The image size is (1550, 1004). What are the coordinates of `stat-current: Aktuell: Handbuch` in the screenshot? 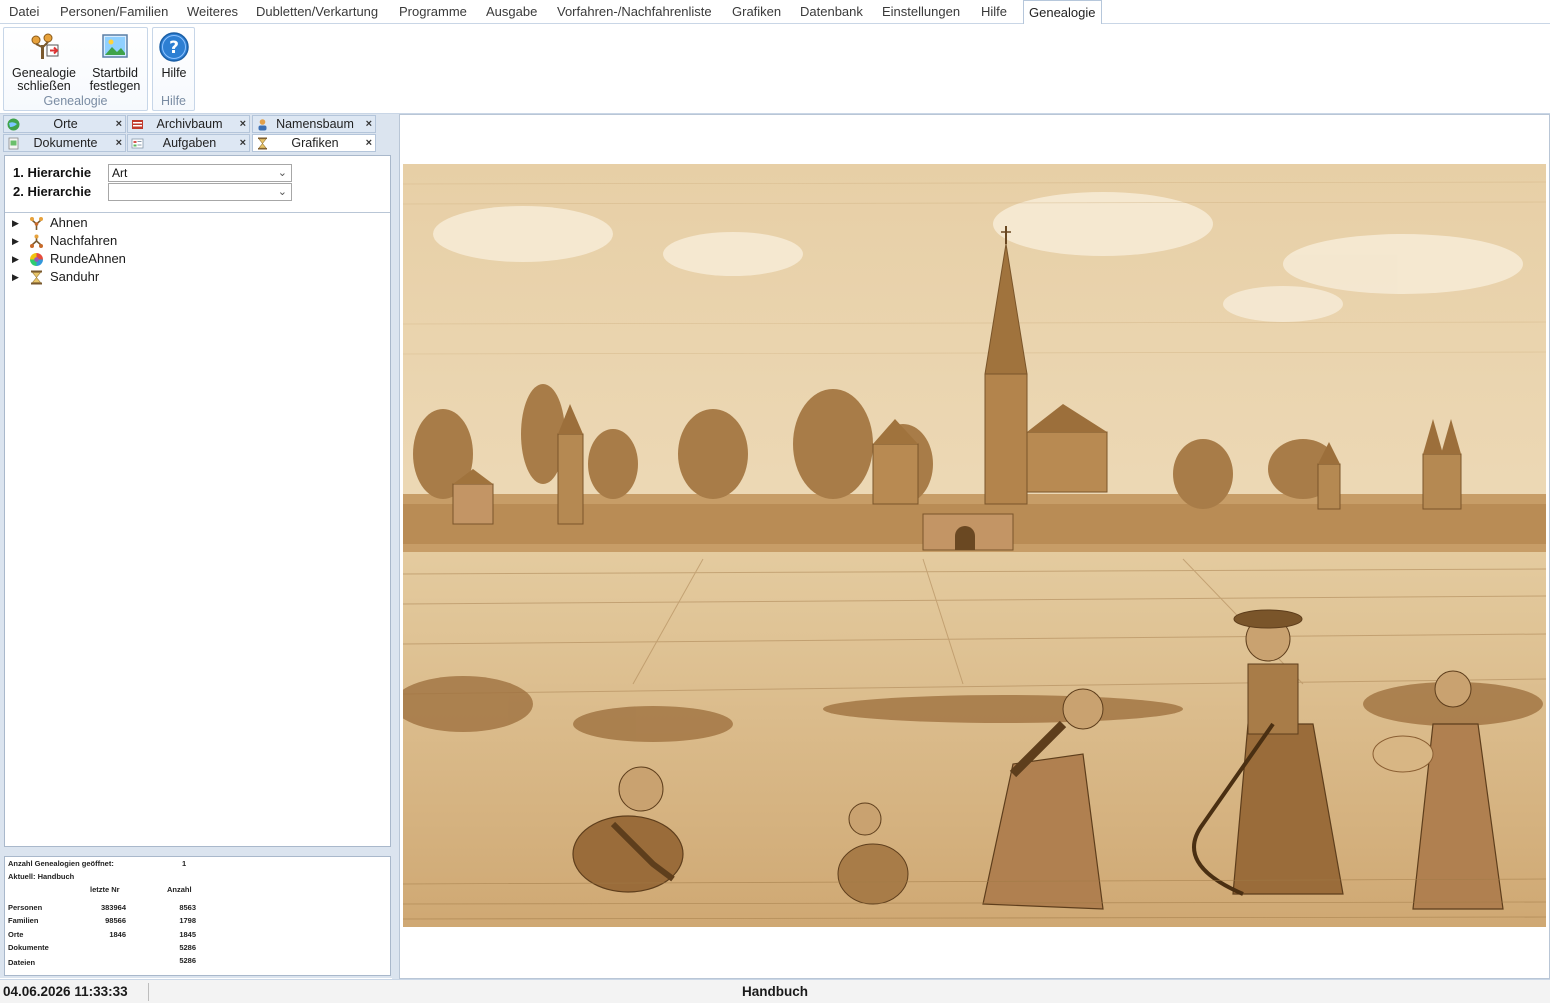 It's located at (41, 876).